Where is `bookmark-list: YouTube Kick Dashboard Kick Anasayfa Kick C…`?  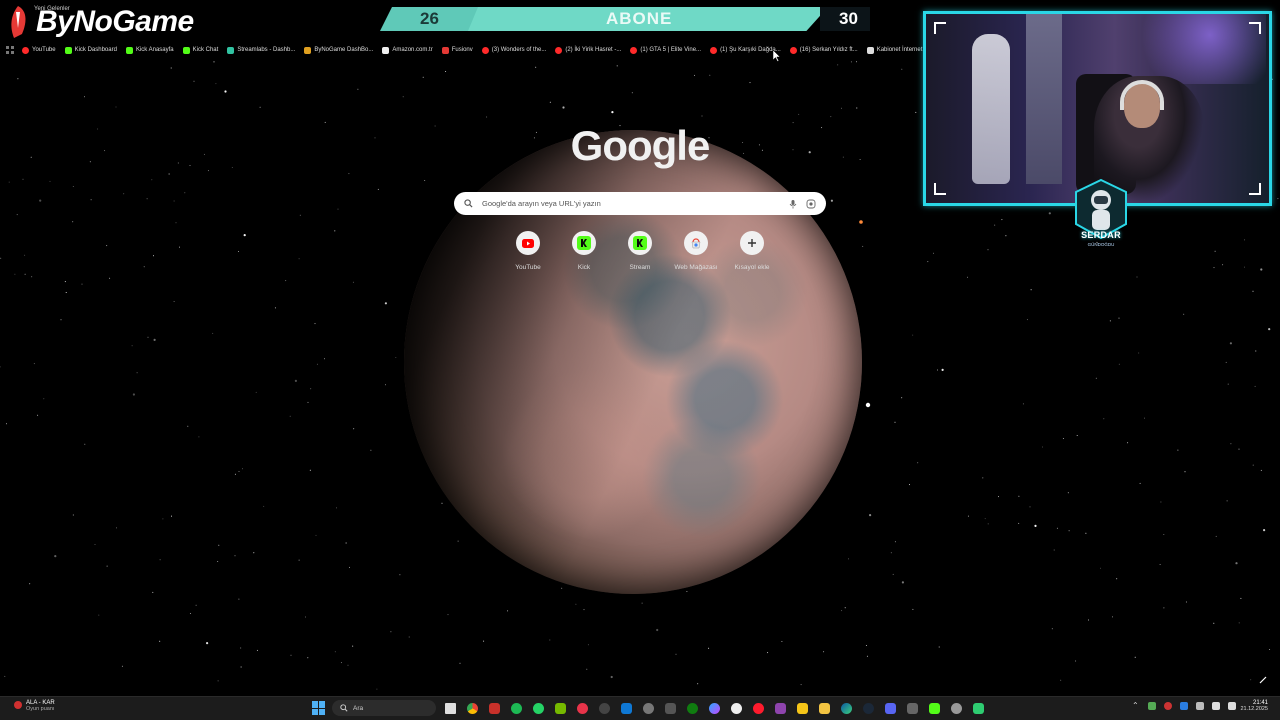
bookmark-list: YouTube Kick Dashboard Kick Anasayfa Kick C… is located at coordinates (472, 50).